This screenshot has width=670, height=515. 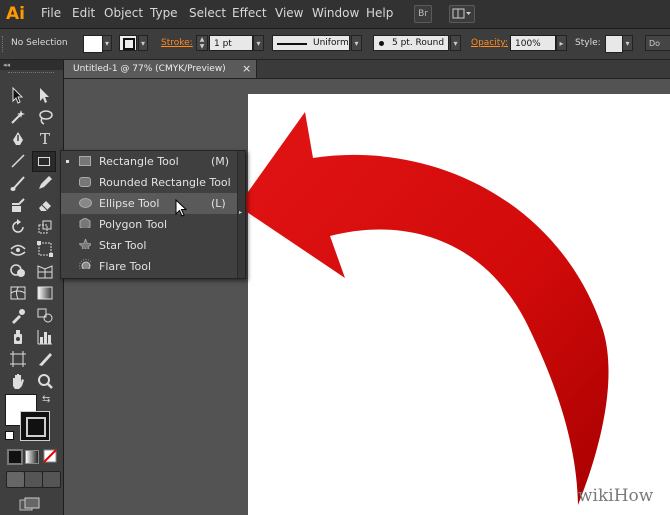 I want to click on current-tool-marker, so click(x=67, y=161).